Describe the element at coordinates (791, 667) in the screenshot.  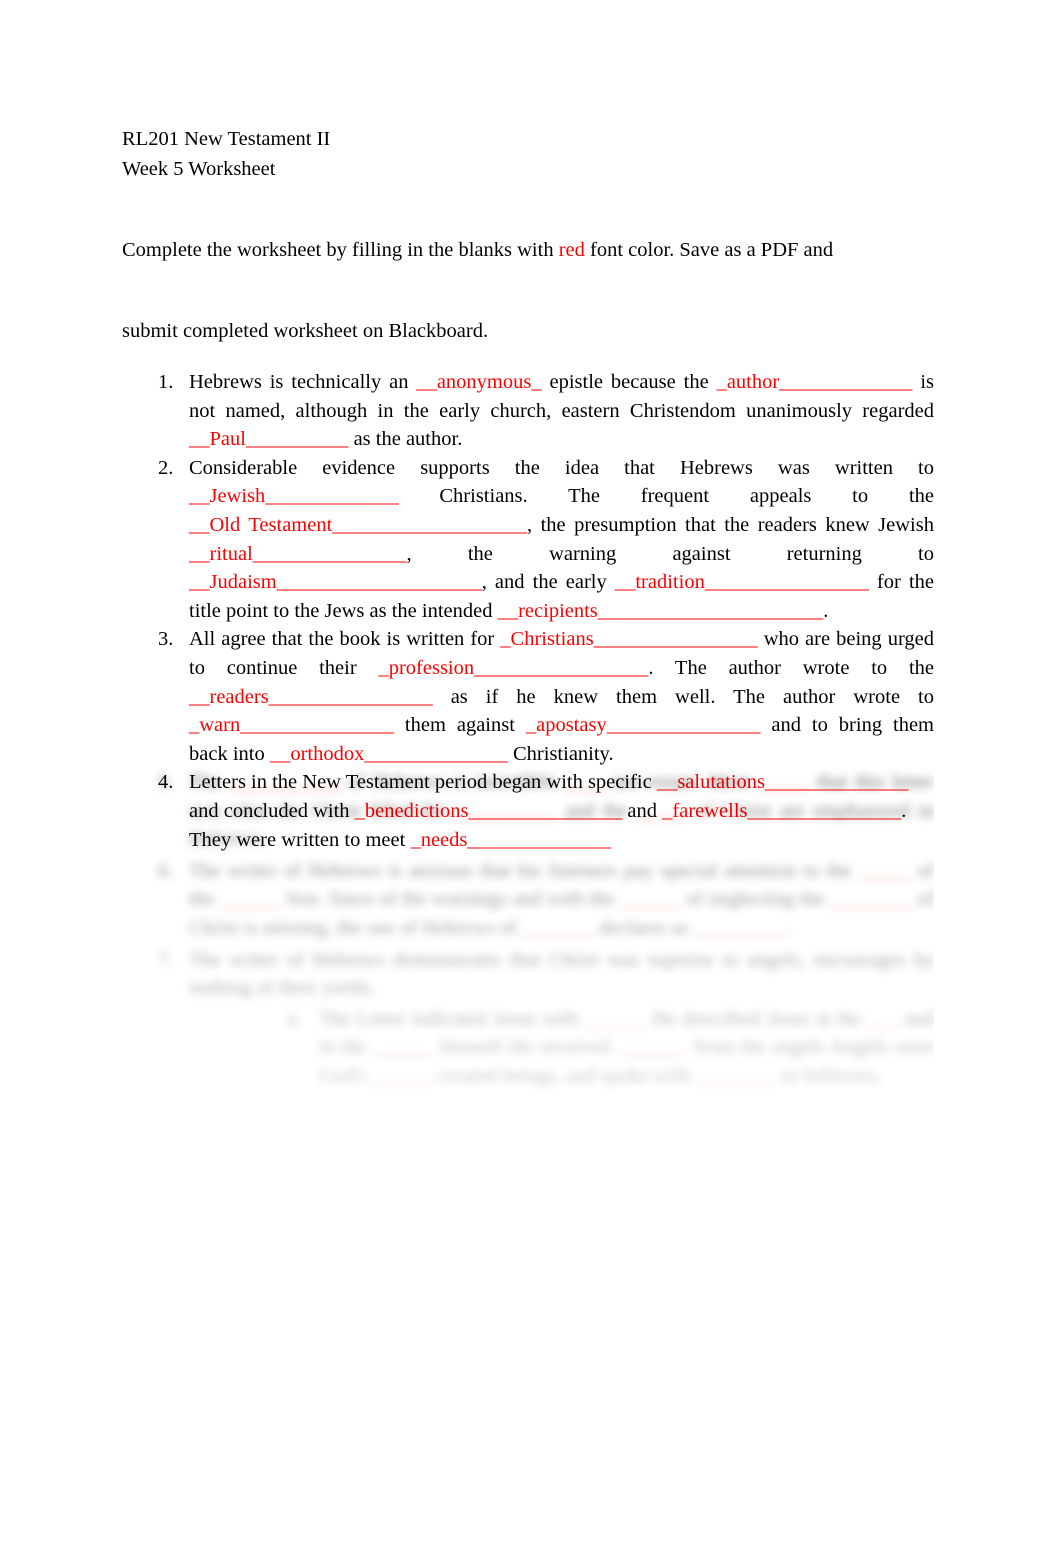
I see `question-3-text-4: . The author wrote to the` at that location.